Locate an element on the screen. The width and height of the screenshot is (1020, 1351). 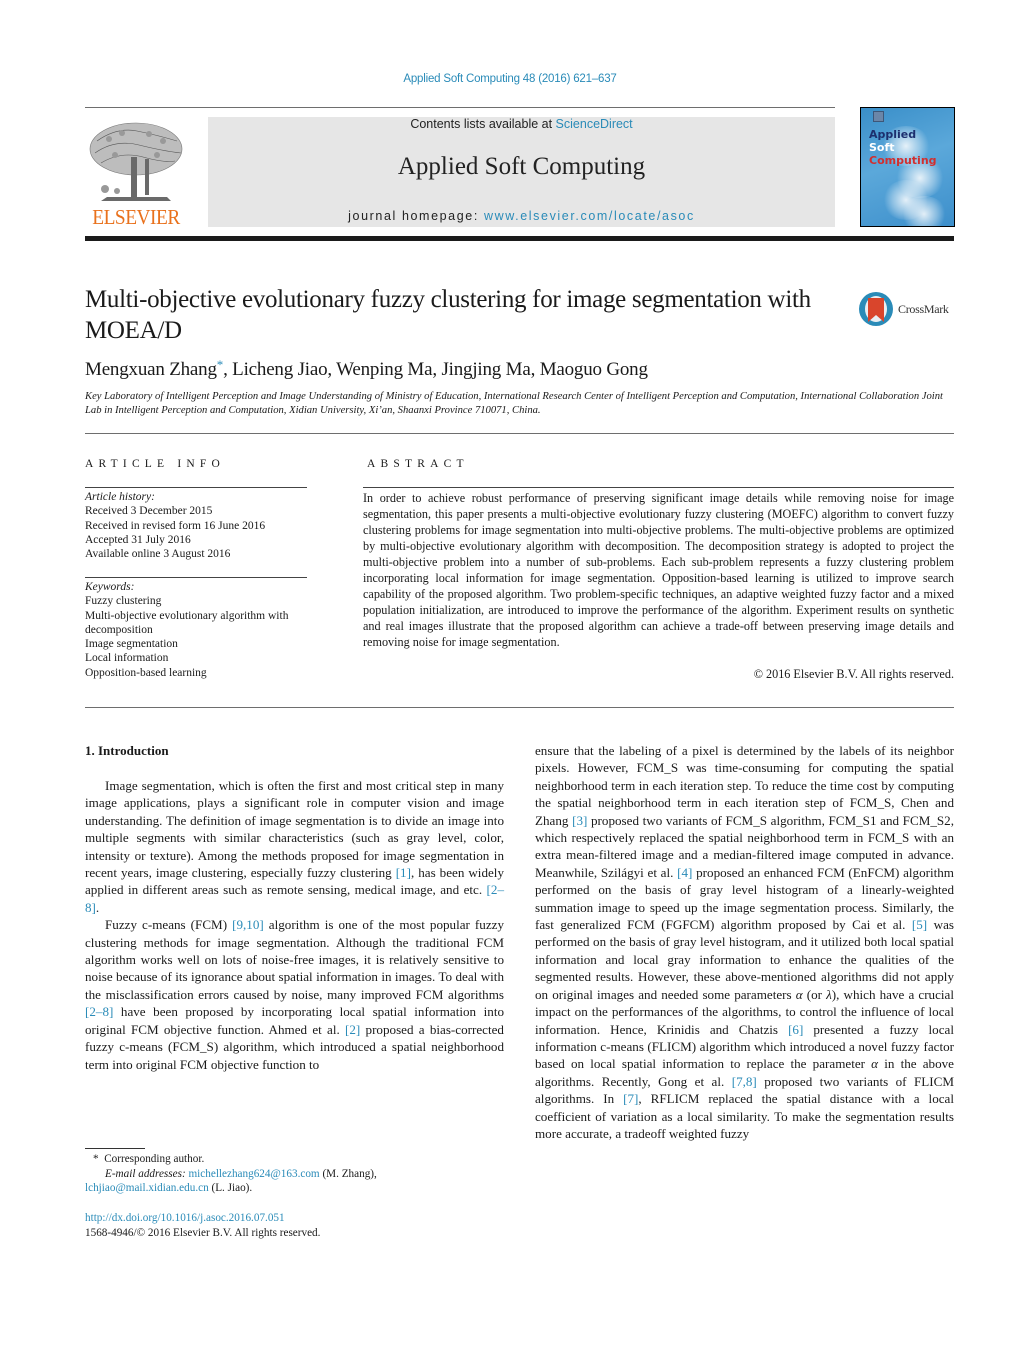
email-link-jiao: lchjiao@mail.xidian.edu.cn is located at coordinates (147, 1188).